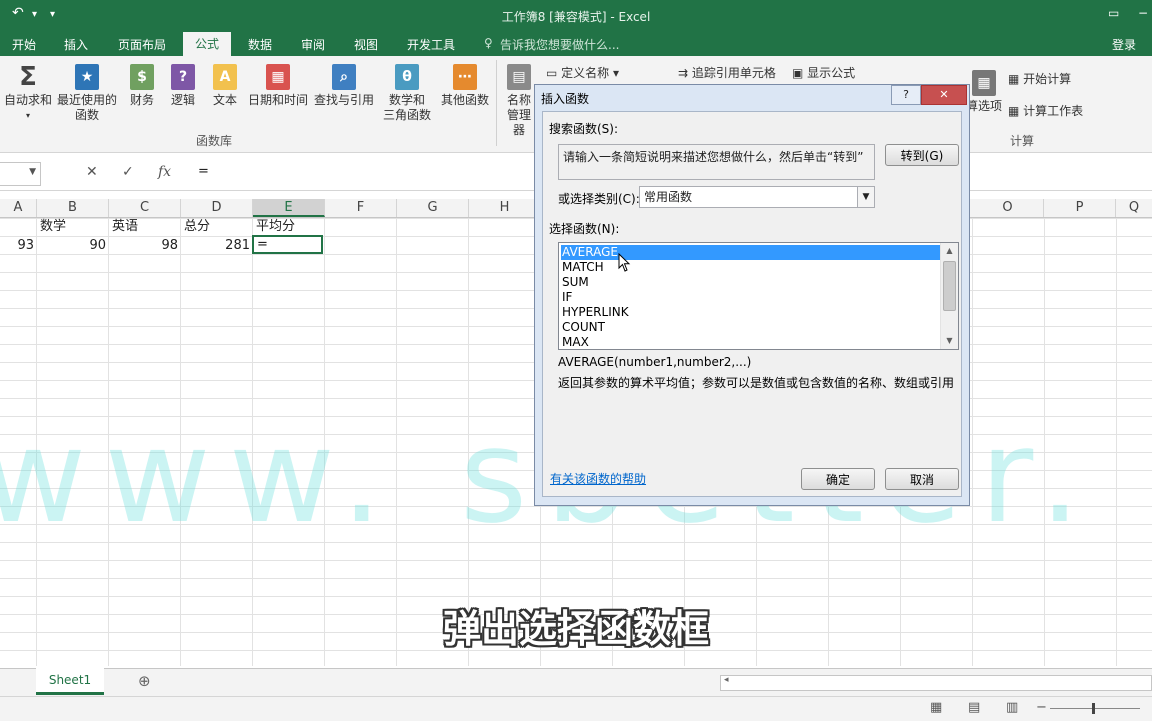  I want to click on cell-e1: 平均分, so click(275, 227).